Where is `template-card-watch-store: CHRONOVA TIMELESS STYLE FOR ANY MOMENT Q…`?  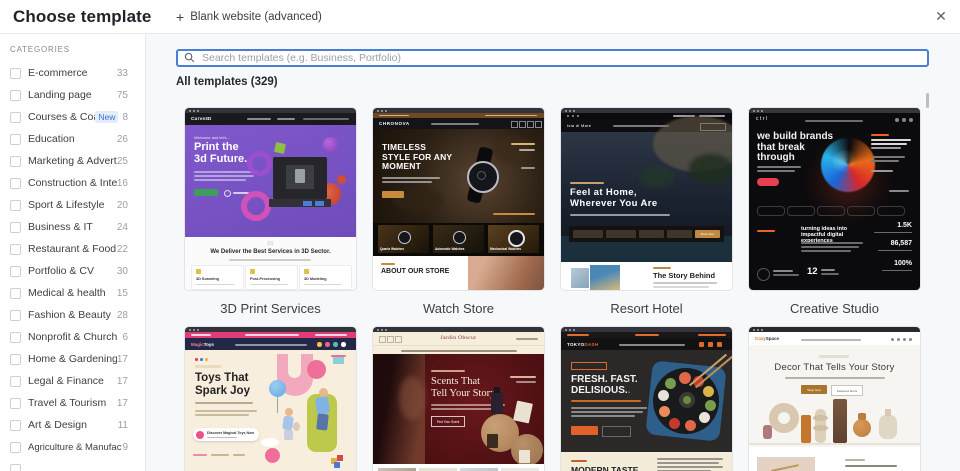
template-card-watch-store: CHRONOVA TIMELESS STYLE FOR ANY MOMENT Q… is located at coordinates (458, 216).